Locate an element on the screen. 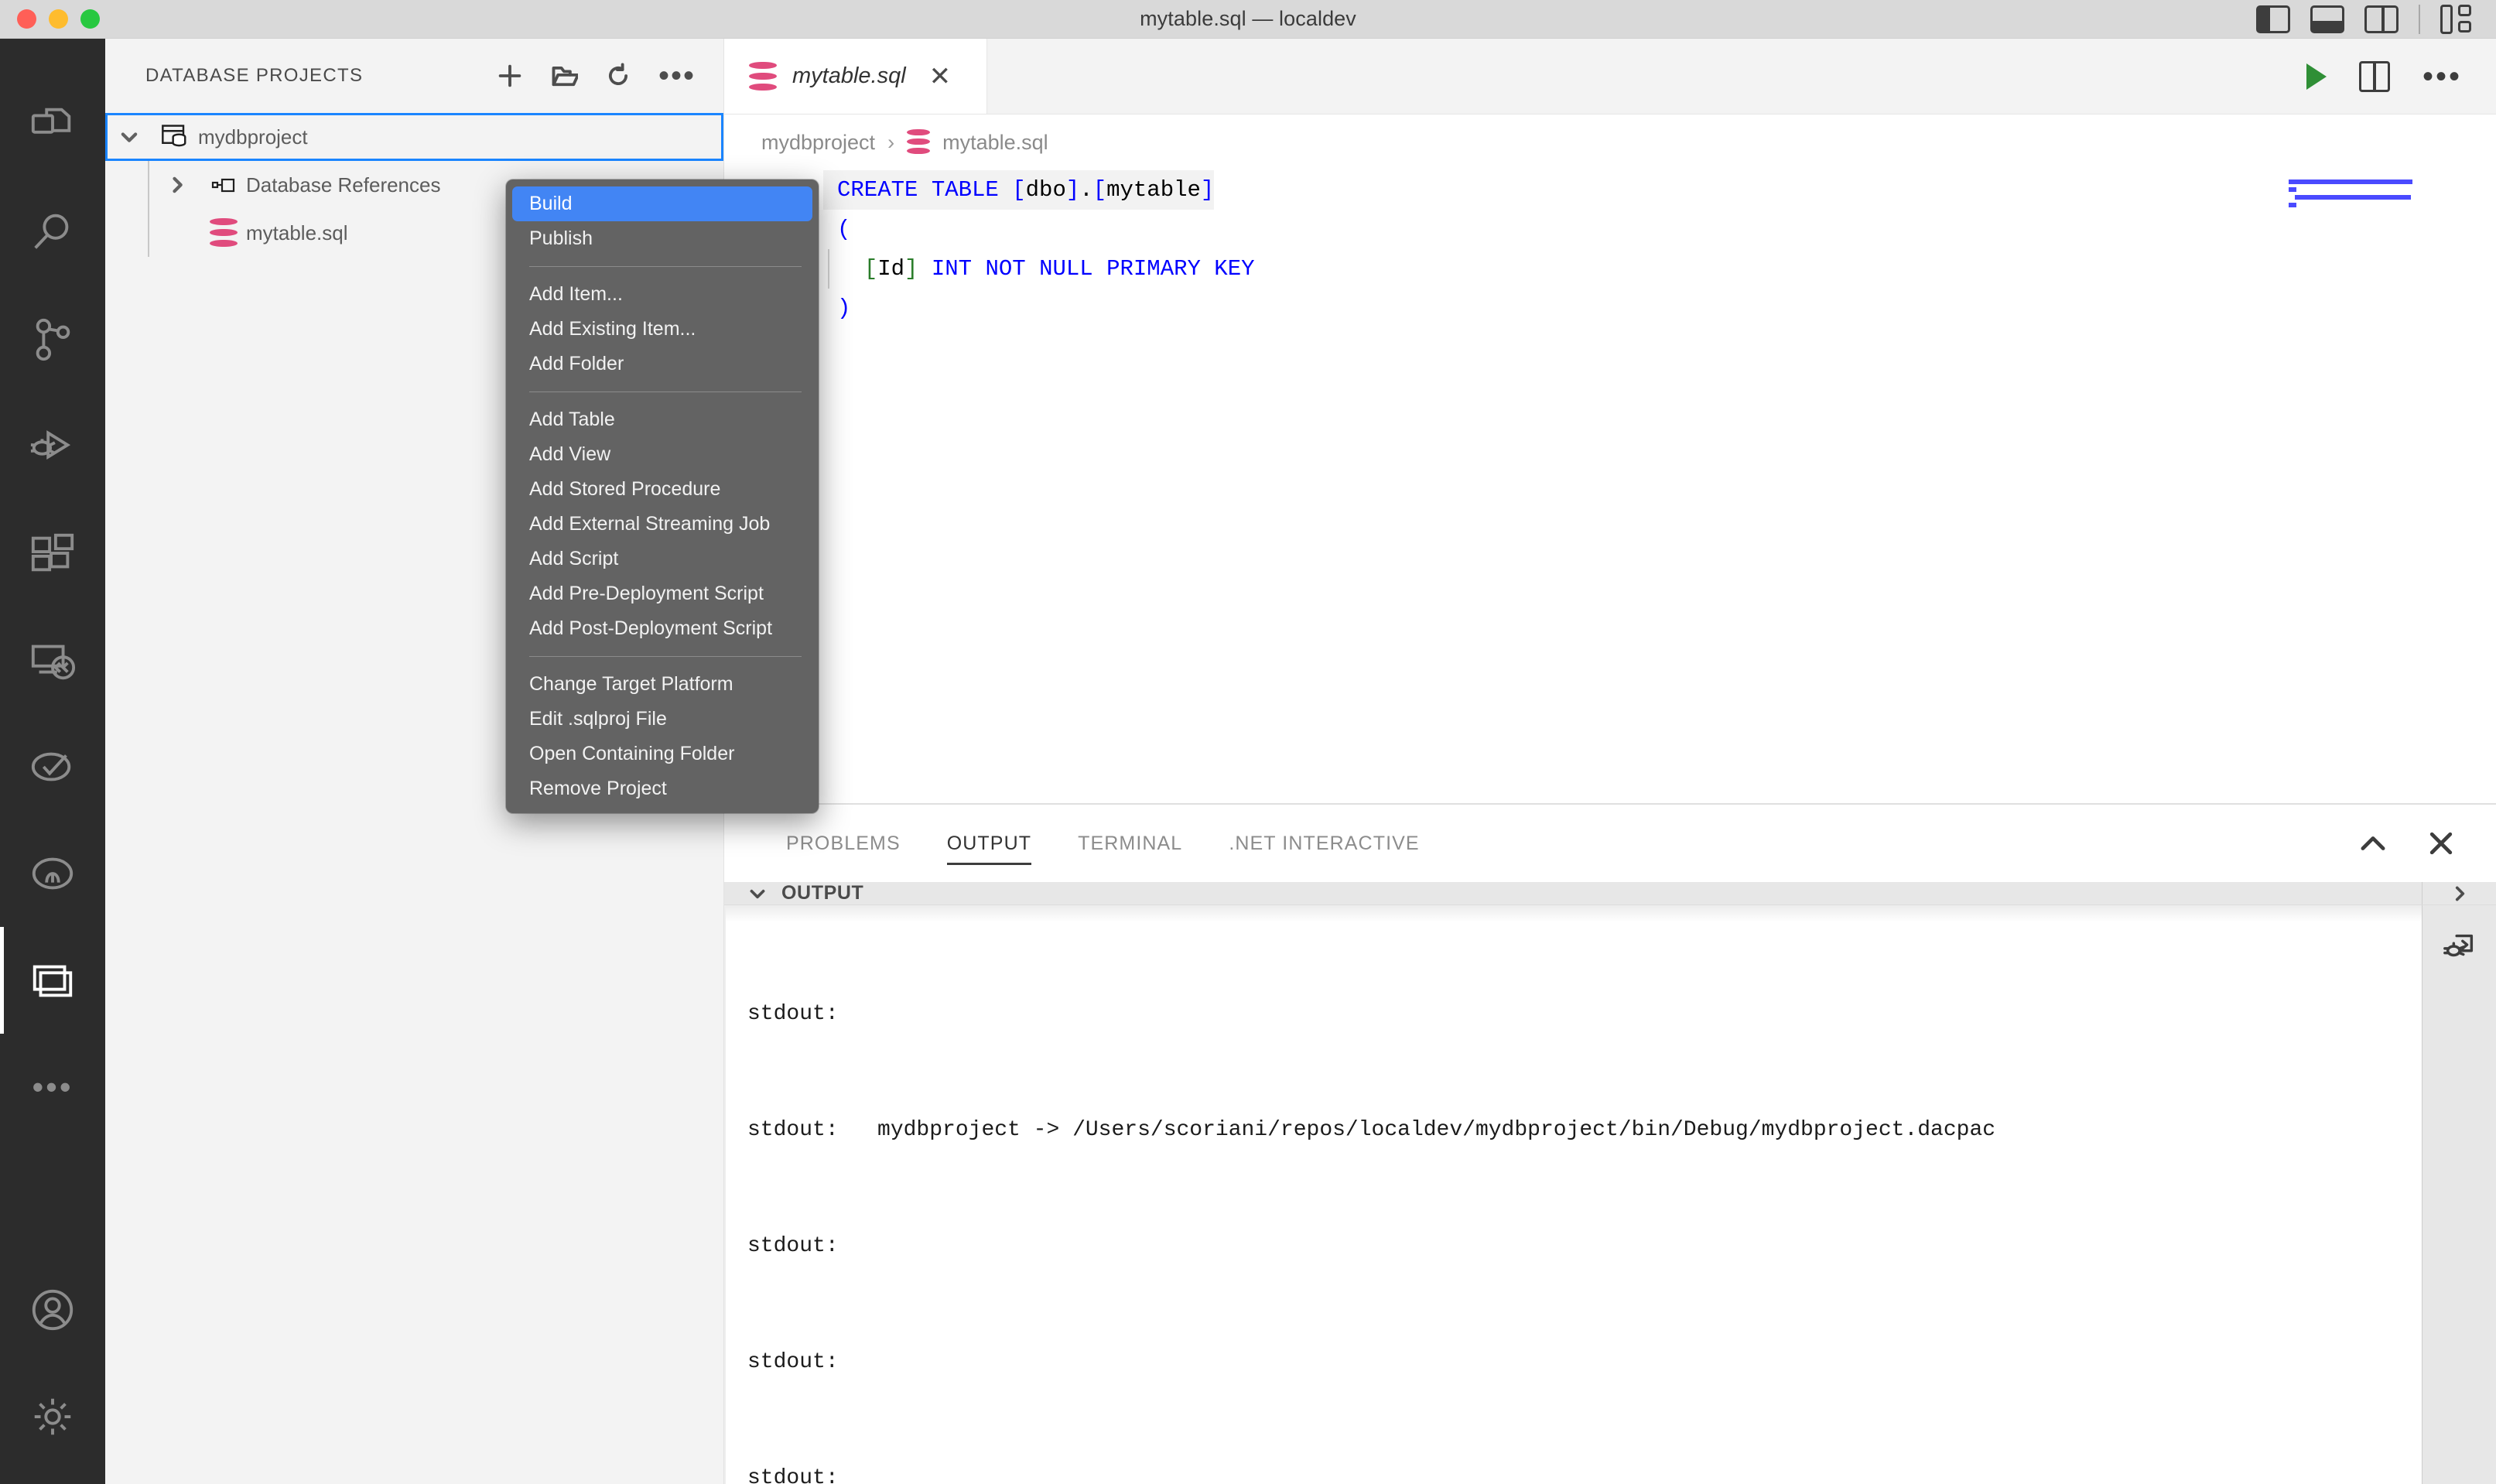 The width and height of the screenshot is (2496, 1484). tree-item-mydbproject: mydbproject is located at coordinates (414, 137).